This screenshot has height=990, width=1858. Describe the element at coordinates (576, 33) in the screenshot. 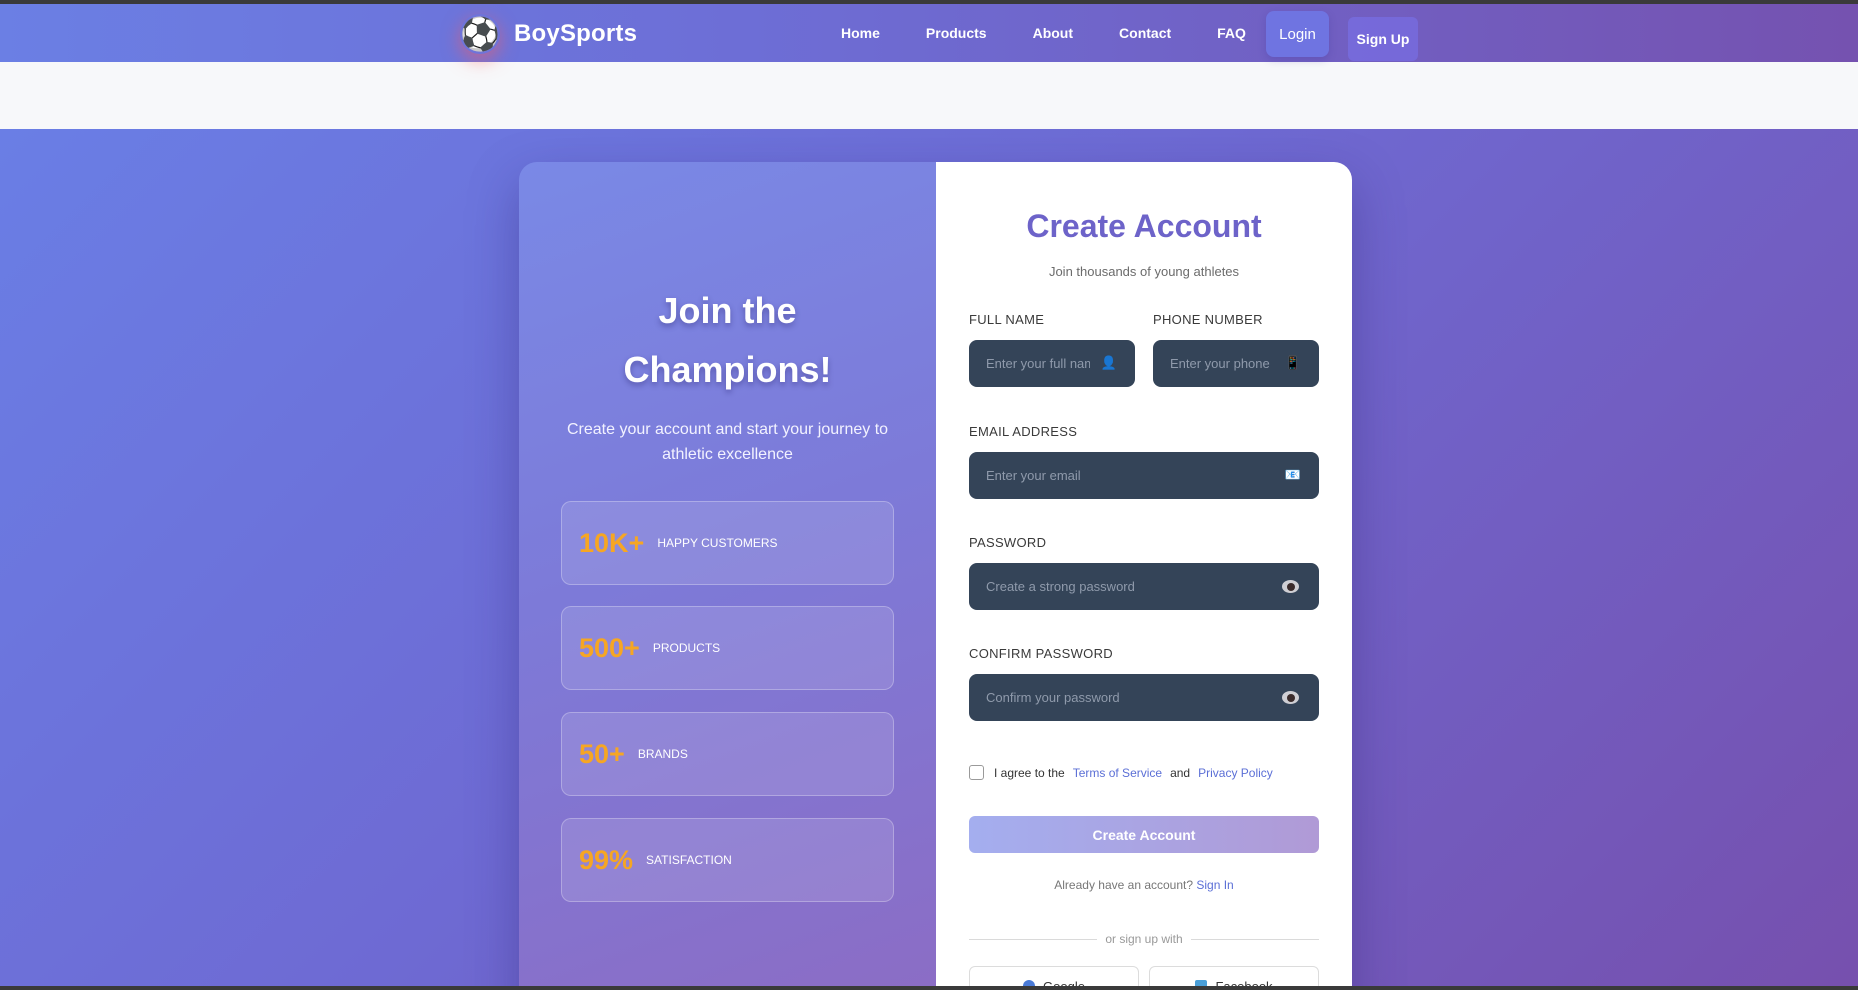

I see `brand-name: BoySports` at that location.